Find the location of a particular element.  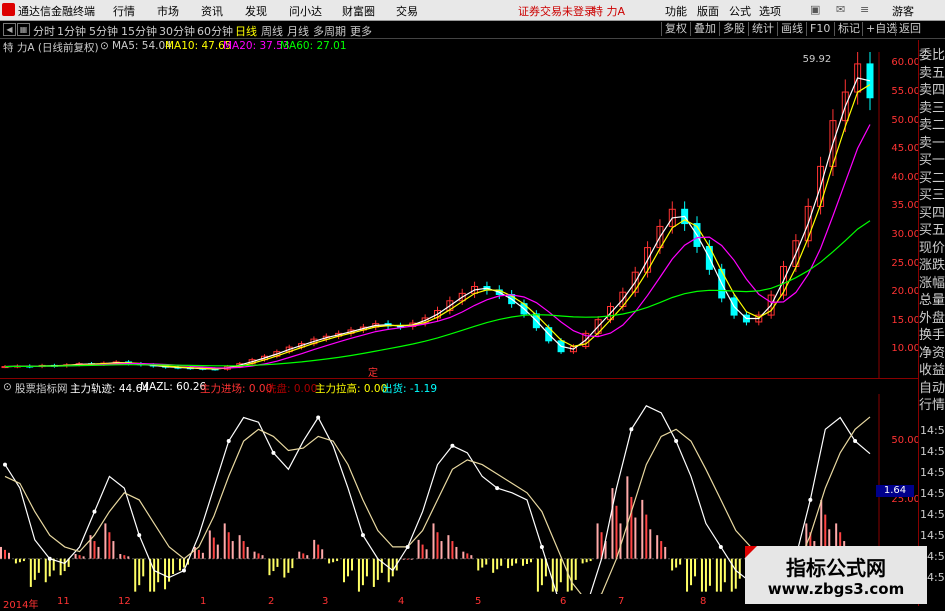

quote-label: 卖五 is located at coordinates (932, 71).